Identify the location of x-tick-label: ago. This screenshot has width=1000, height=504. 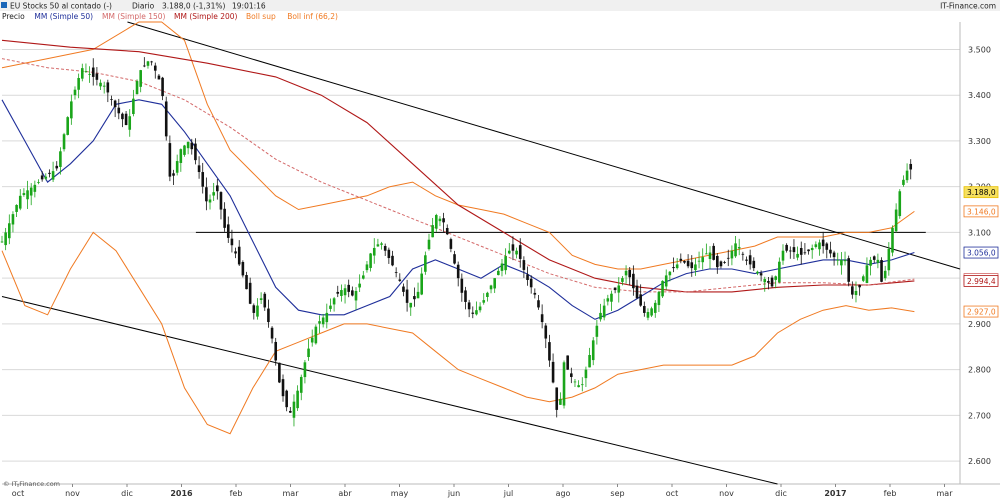
(563, 493).